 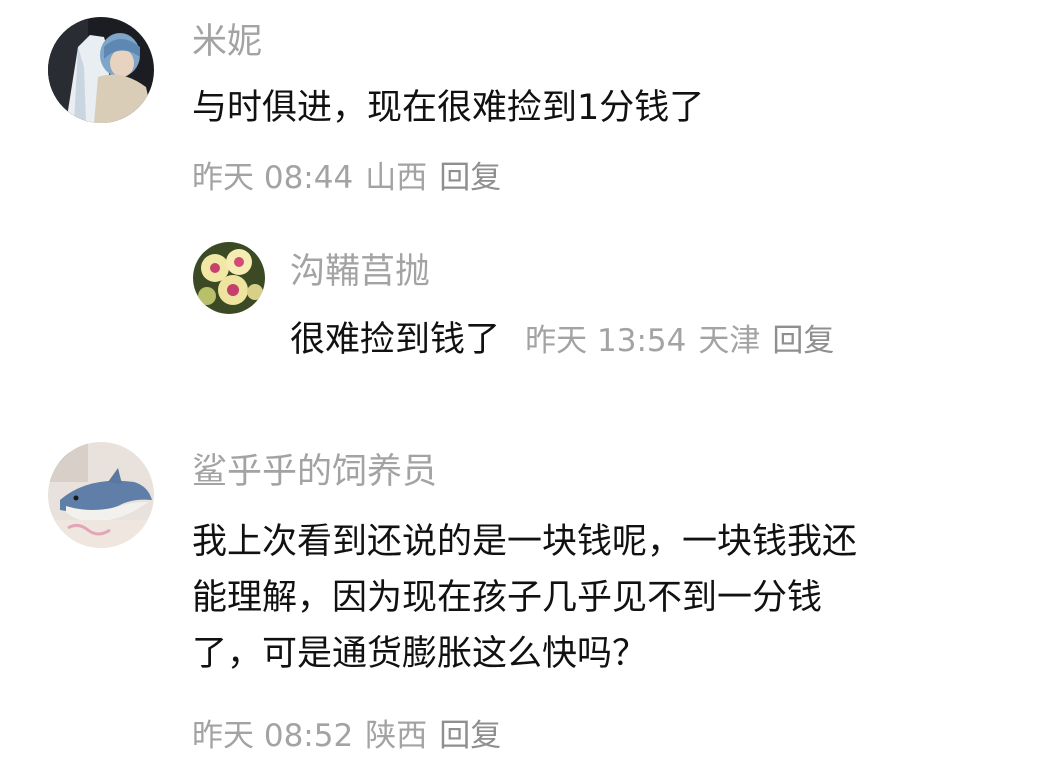 What do you see at coordinates (273, 178) in the screenshot?
I see `comment-time: 昨天 08:44` at bounding box center [273, 178].